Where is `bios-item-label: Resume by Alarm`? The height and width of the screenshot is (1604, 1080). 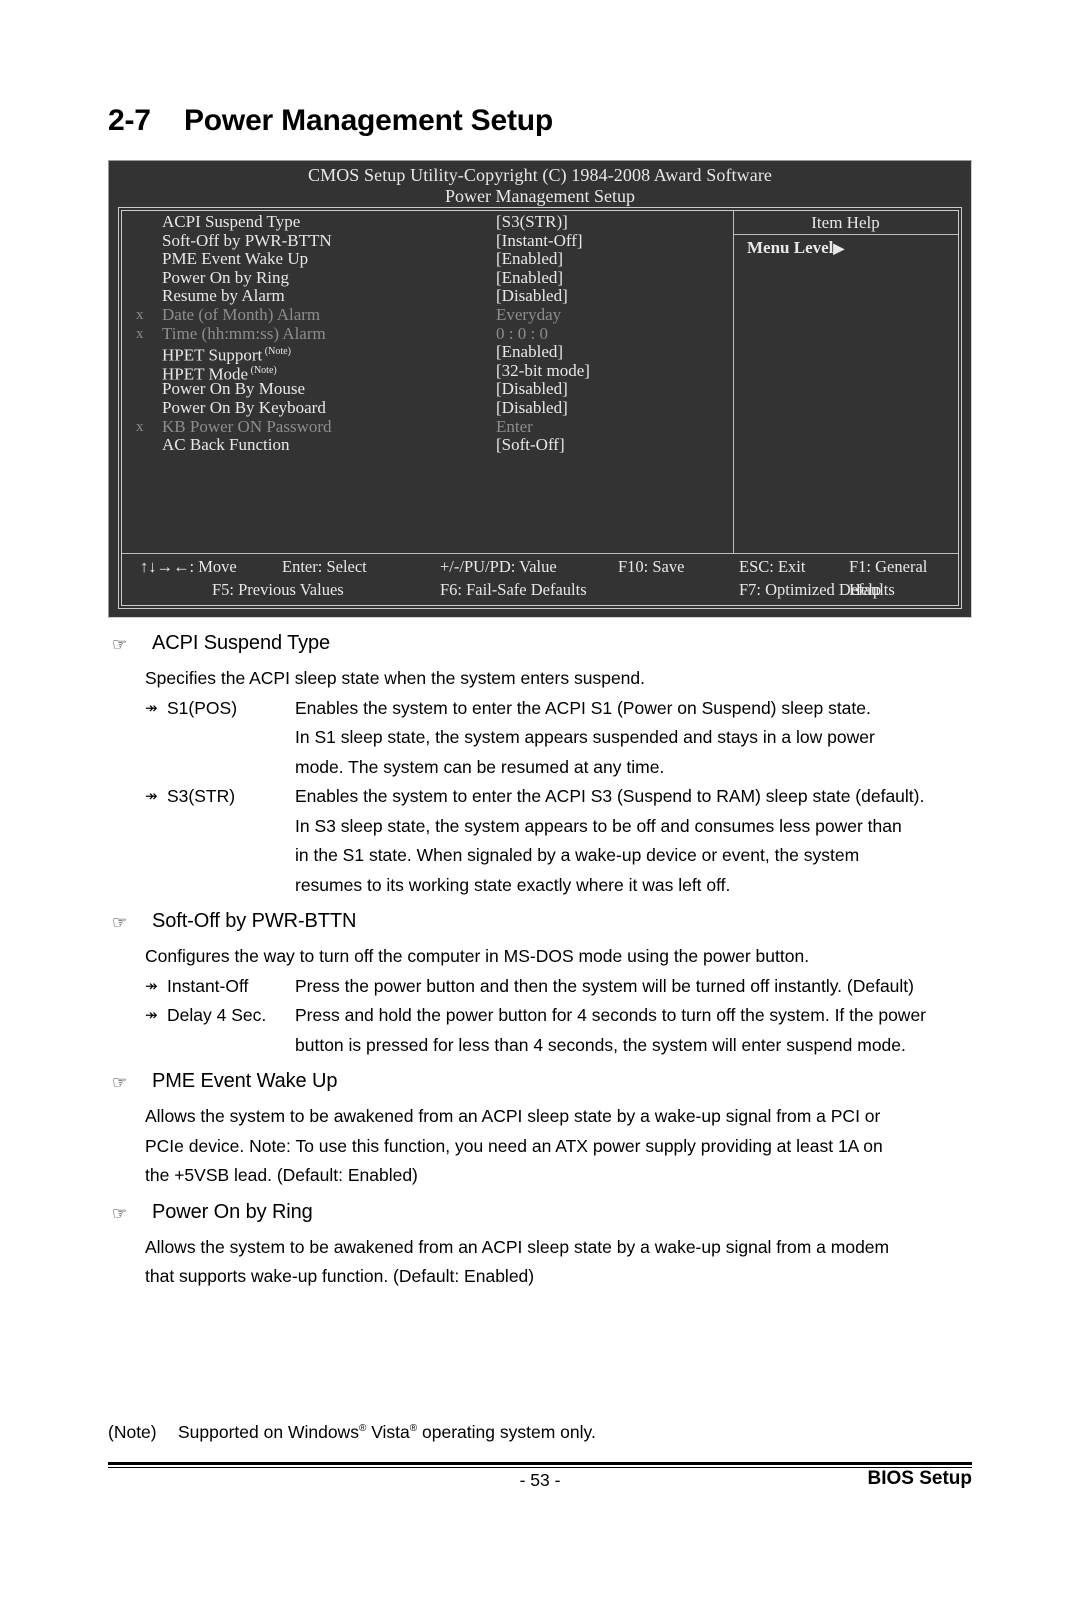
bios-item-label: Resume by Alarm is located at coordinates (223, 296).